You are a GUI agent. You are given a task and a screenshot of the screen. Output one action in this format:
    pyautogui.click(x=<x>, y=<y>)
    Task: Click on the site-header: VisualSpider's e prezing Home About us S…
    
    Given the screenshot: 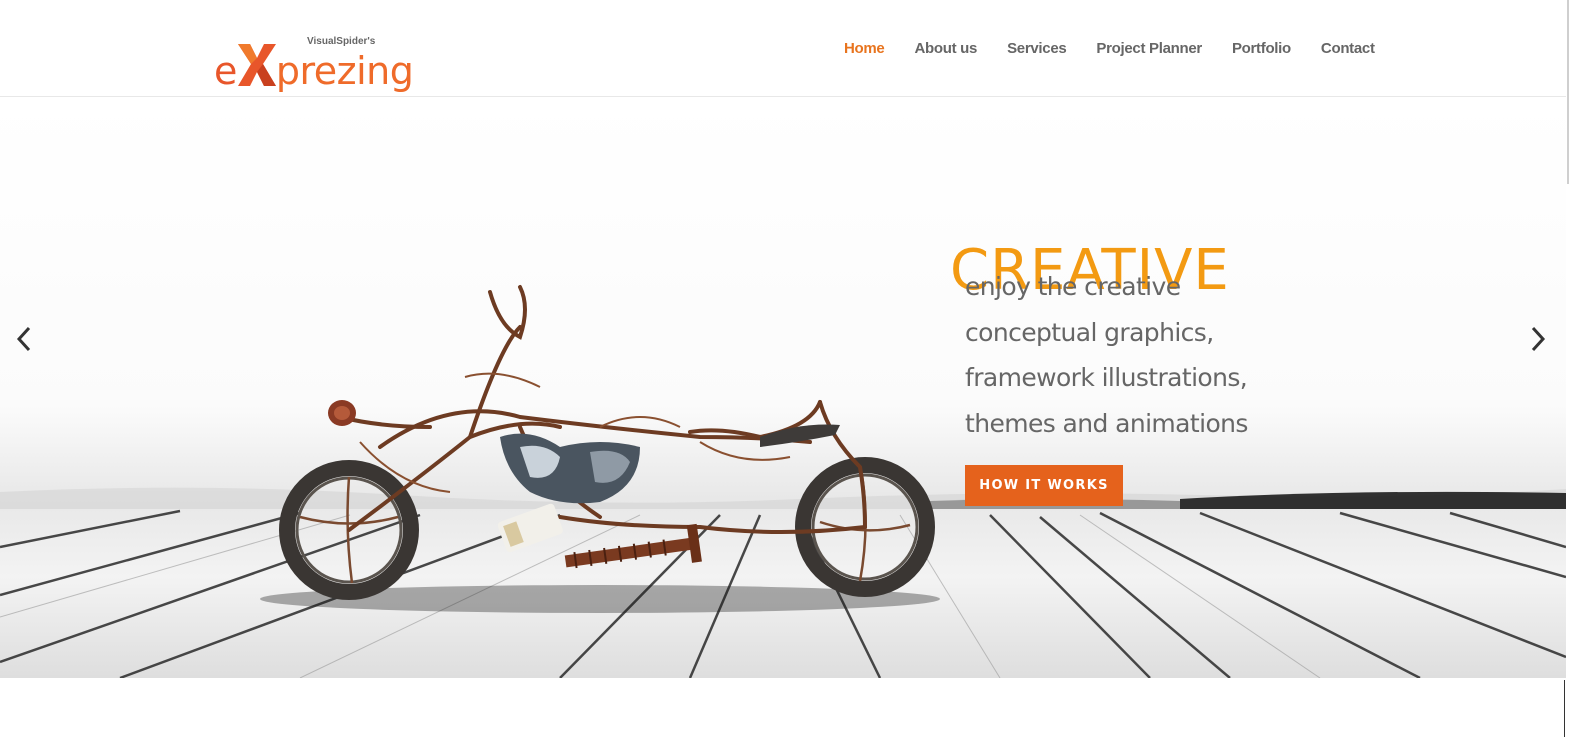 What is the action you would take?
    pyautogui.click(x=783, y=48)
    